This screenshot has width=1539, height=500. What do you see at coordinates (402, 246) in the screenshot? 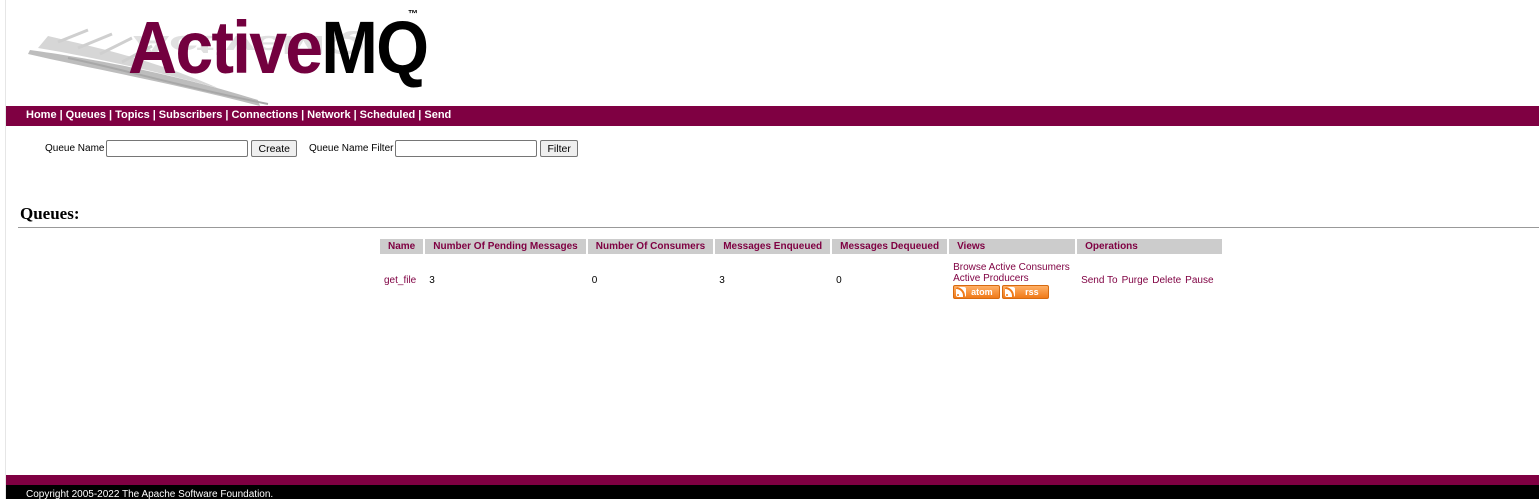
I see `header-name: Name` at bounding box center [402, 246].